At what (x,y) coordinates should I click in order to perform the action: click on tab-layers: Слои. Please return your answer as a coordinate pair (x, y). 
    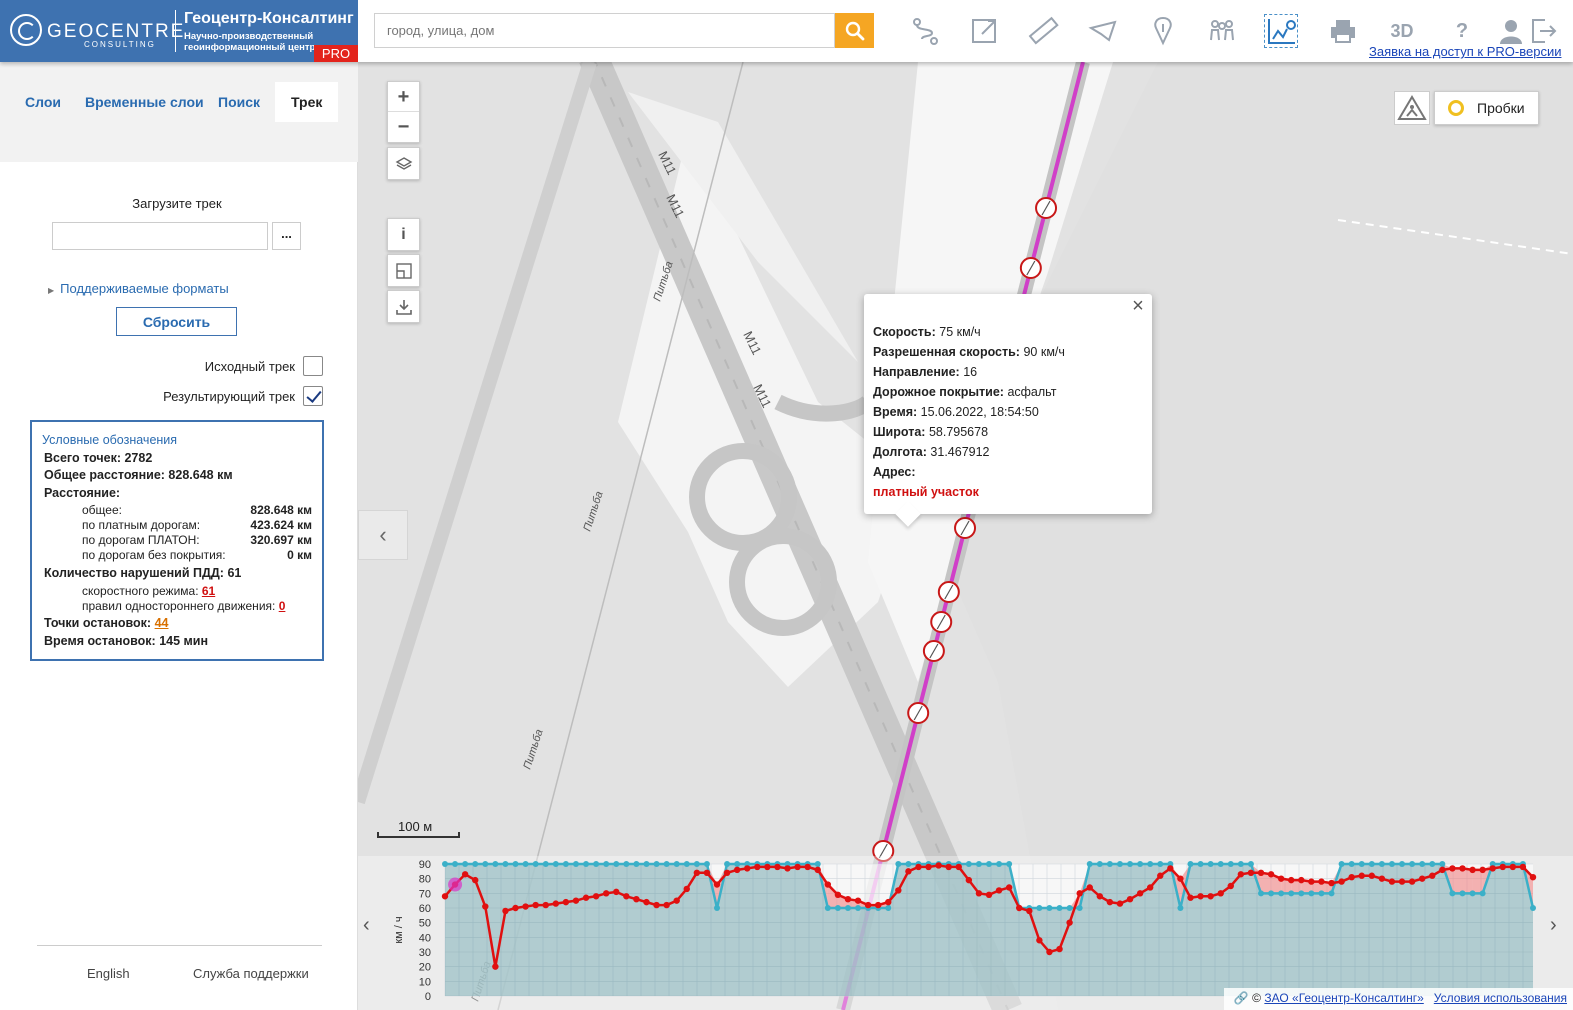
    Looking at the image, I should click on (43, 102).